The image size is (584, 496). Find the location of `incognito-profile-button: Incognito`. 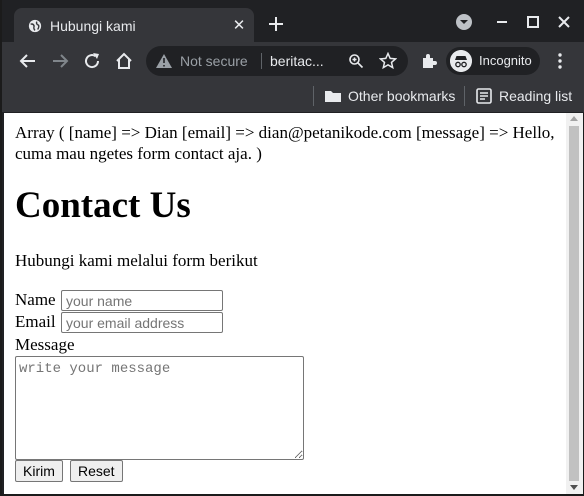

incognito-profile-button: Incognito is located at coordinates (493, 61).